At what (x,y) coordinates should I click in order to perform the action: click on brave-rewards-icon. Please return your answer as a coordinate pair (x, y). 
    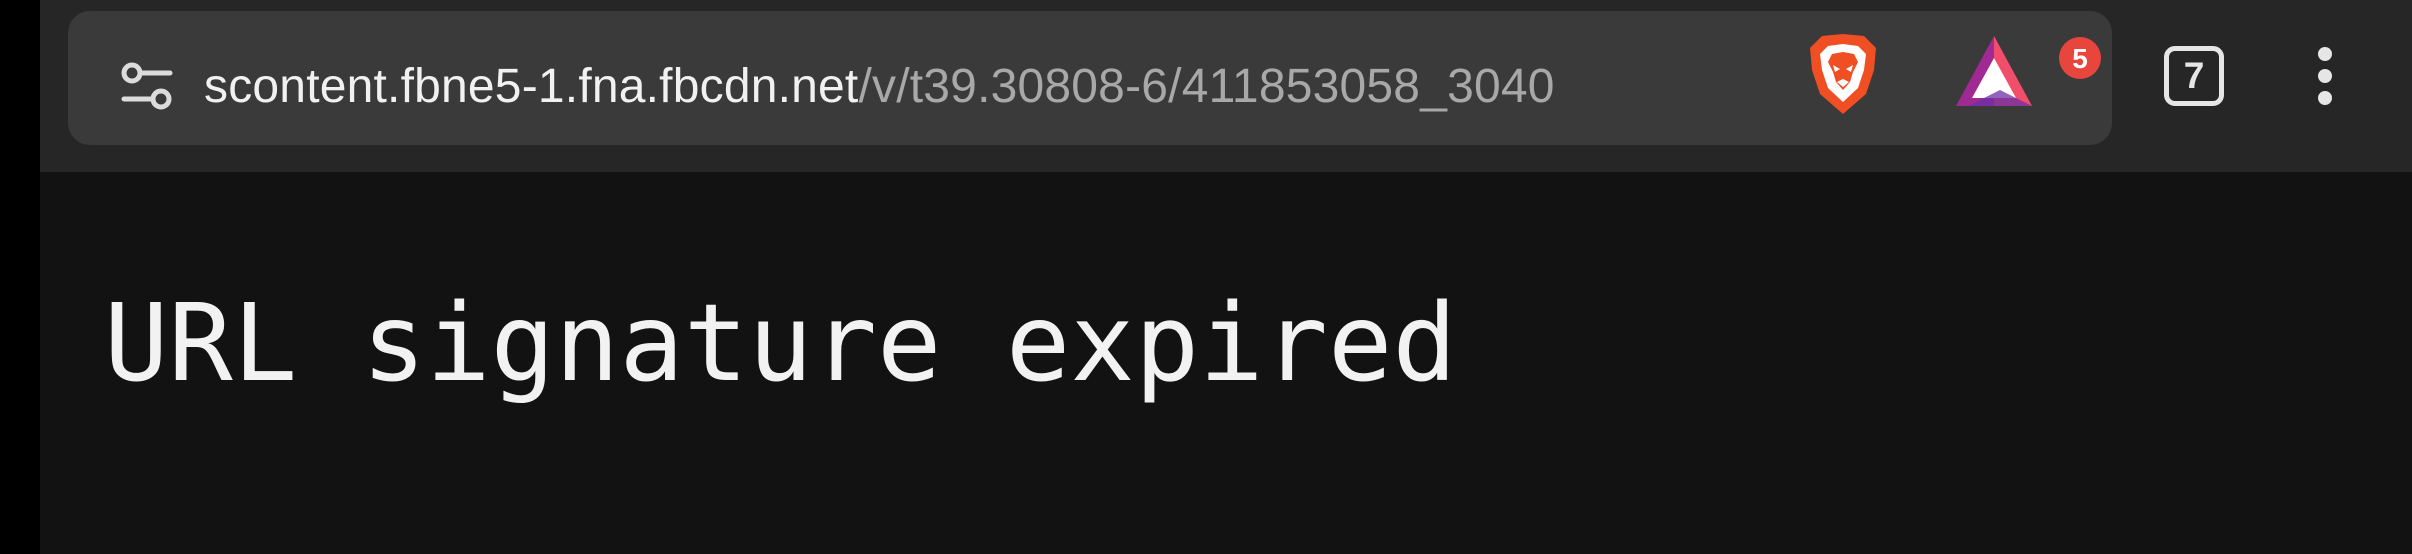
    Looking at the image, I should click on (2003, 73).